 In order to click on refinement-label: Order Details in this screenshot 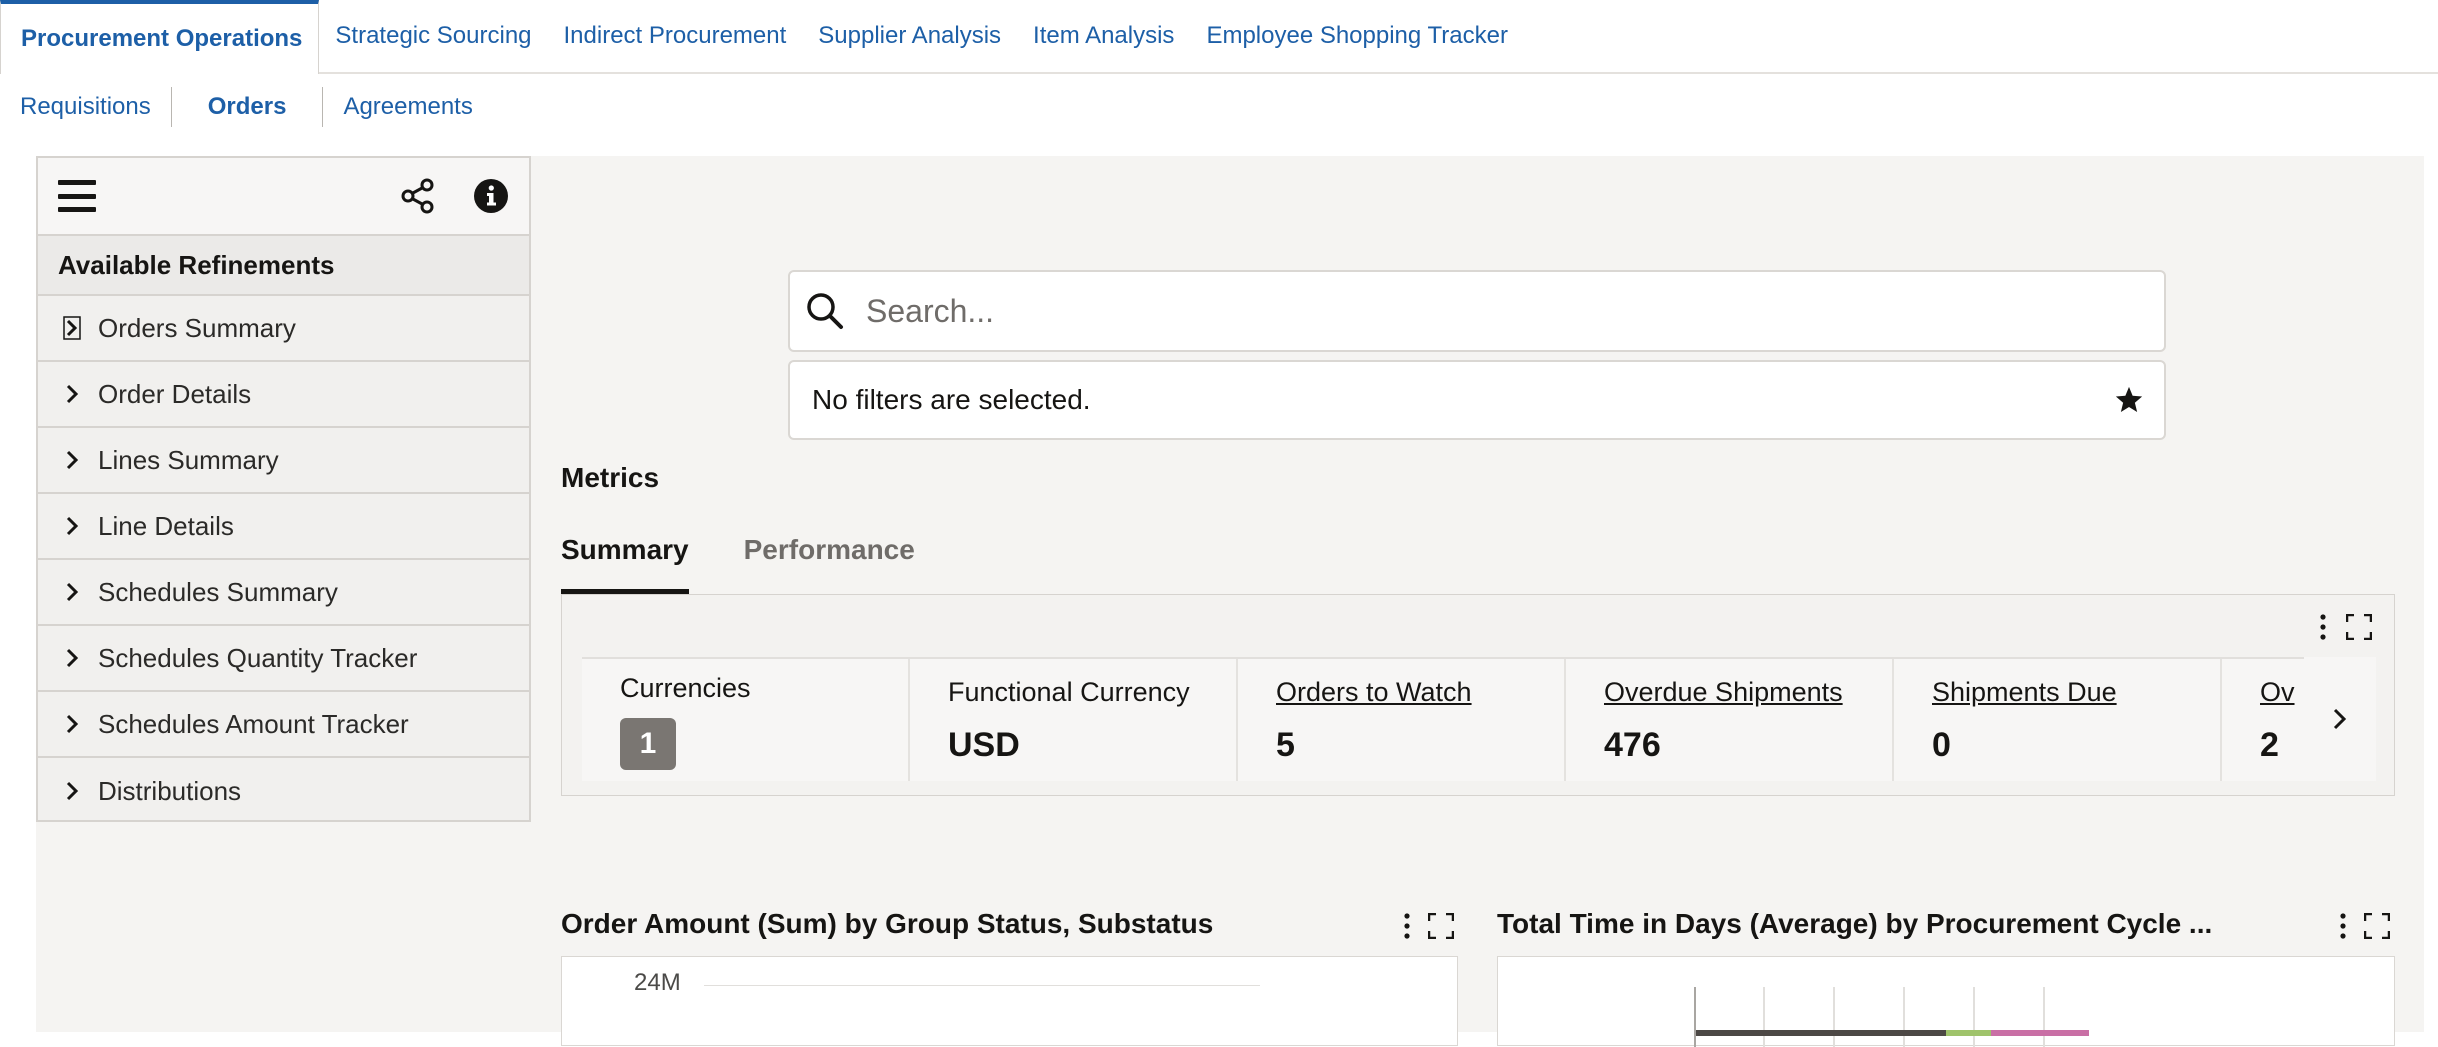, I will do `click(175, 393)`.